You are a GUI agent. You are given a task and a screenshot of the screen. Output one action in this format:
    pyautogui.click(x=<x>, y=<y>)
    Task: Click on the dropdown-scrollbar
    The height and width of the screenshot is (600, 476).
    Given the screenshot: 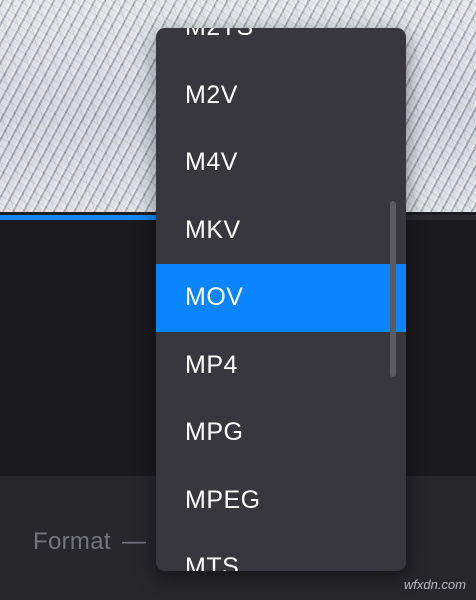 What is the action you would take?
    pyautogui.click(x=393, y=289)
    